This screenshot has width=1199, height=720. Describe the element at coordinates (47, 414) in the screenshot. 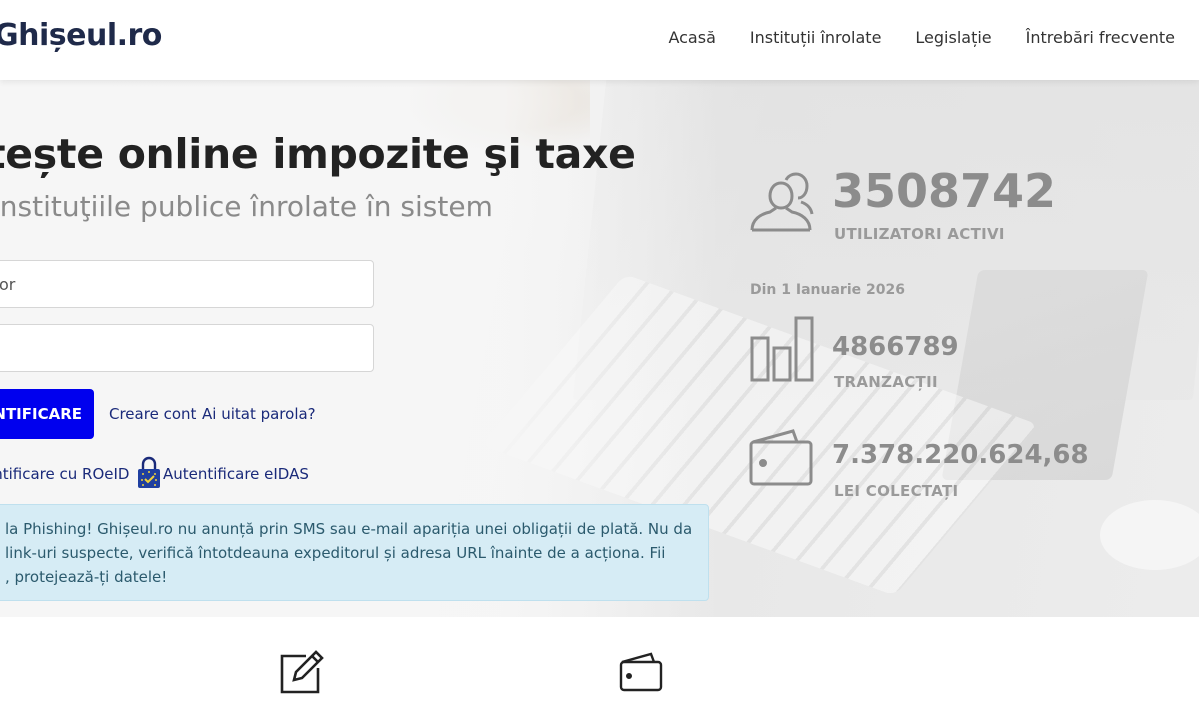

I see `login-button: NTIFICARE` at that location.